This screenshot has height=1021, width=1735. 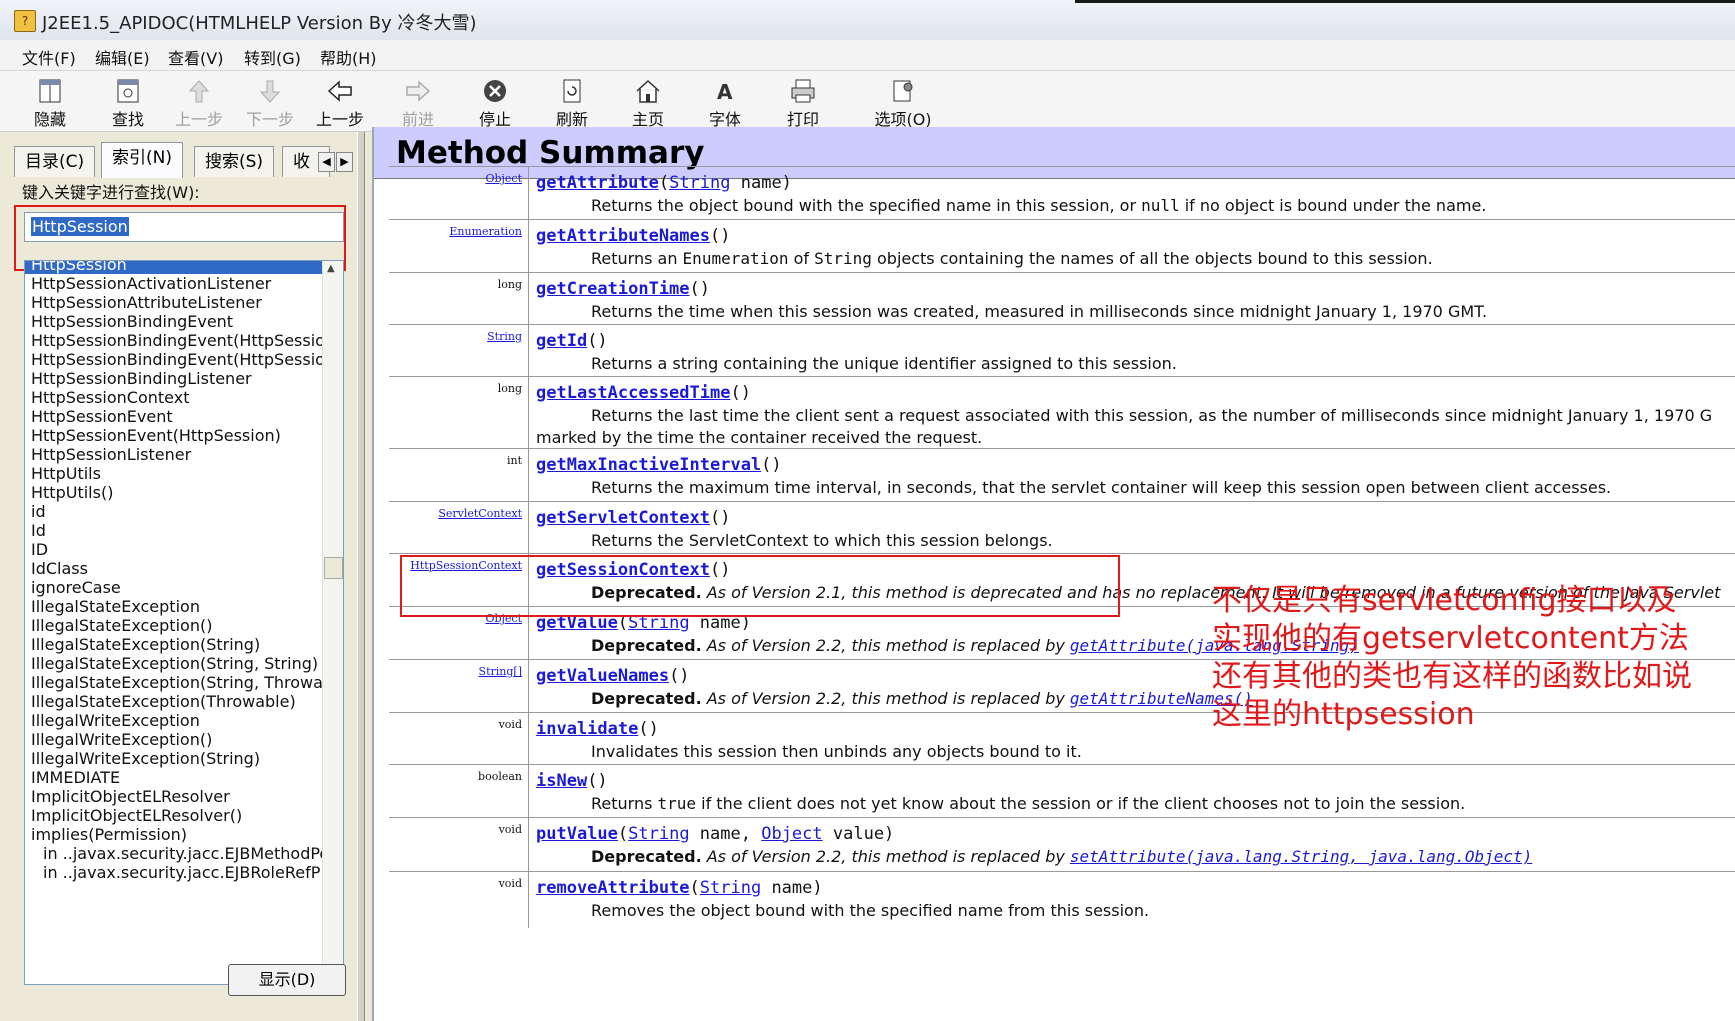 What do you see at coordinates (234, 161) in the screenshot?
I see `tab-search: 搜索(S)` at bounding box center [234, 161].